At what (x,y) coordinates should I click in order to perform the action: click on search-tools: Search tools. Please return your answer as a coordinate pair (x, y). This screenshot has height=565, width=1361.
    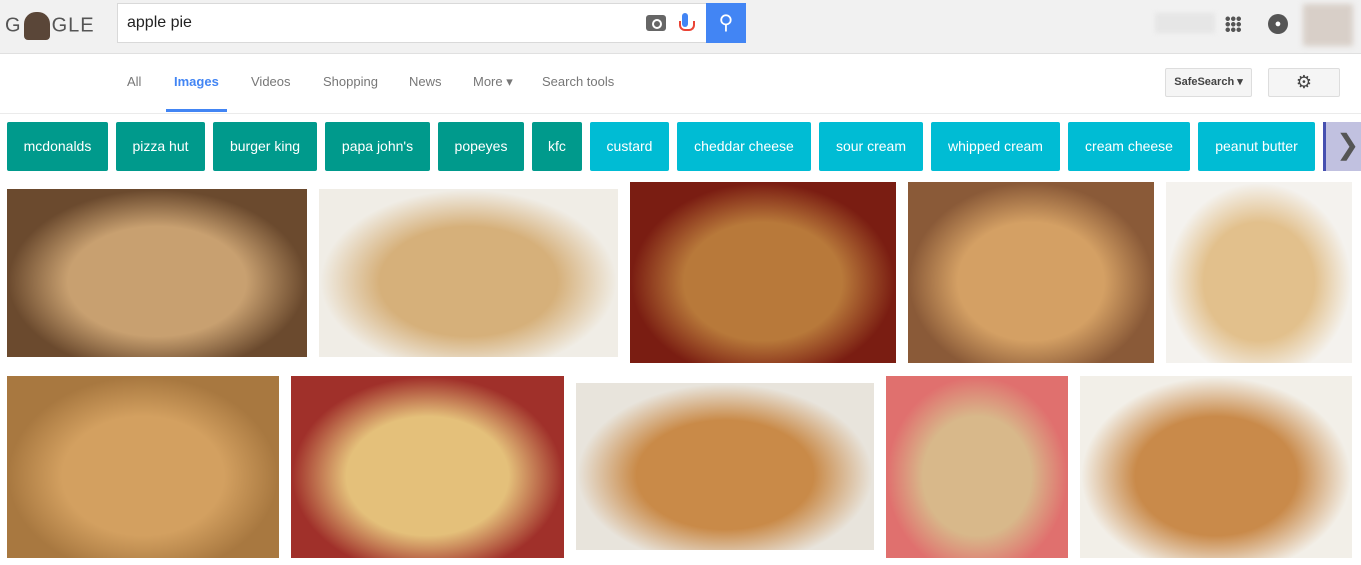
    Looking at the image, I should click on (578, 81).